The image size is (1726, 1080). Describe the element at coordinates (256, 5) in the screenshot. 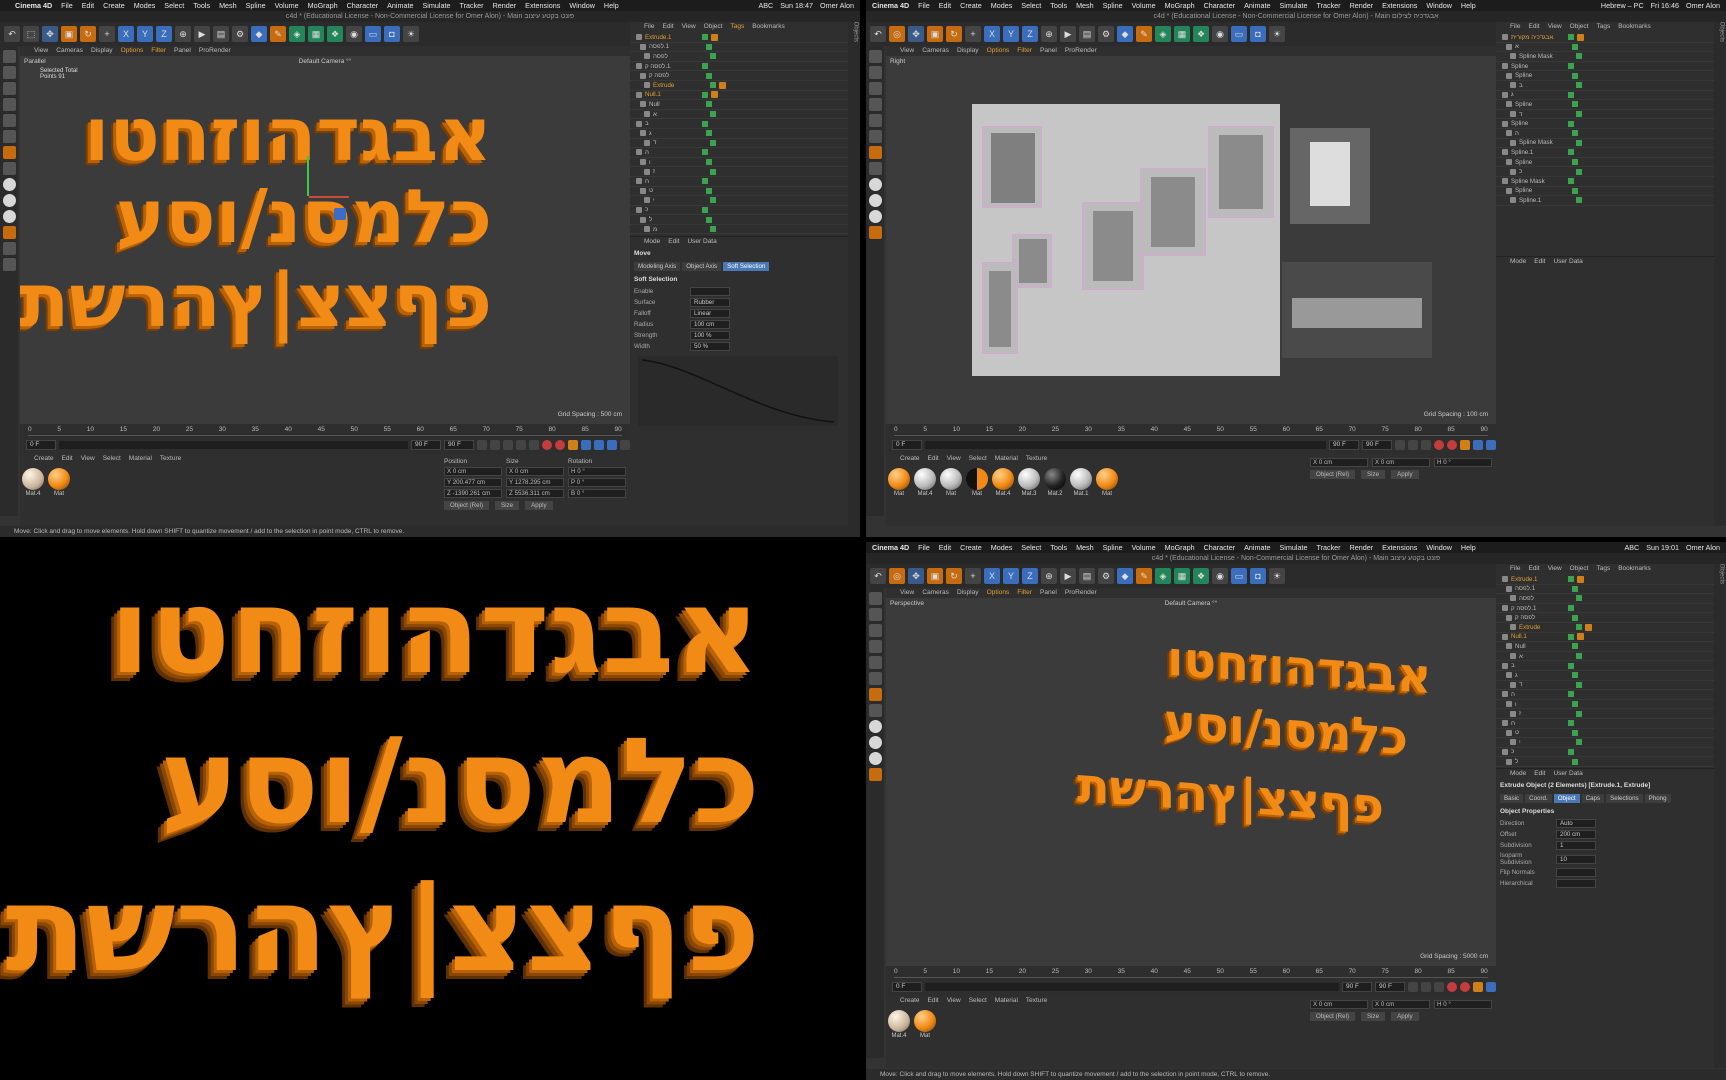

I see `menu-spline: Spline` at that location.